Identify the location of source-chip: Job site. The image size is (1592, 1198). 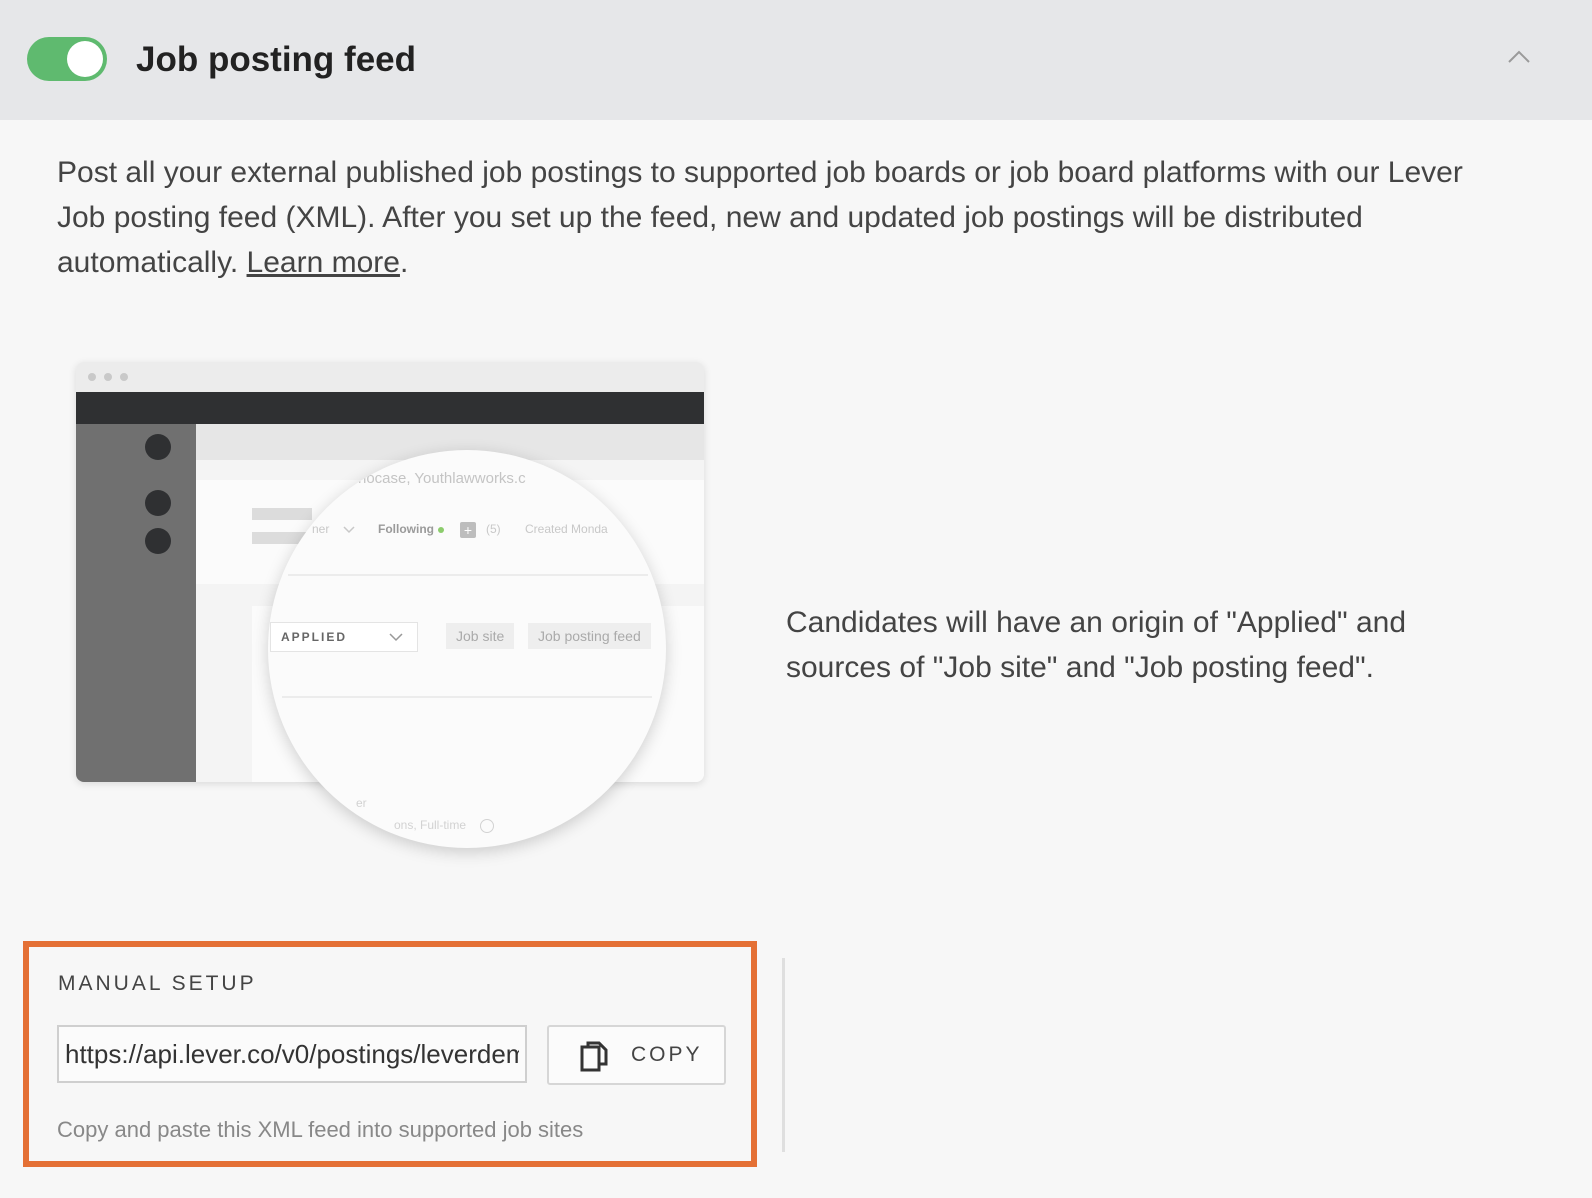
(480, 636).